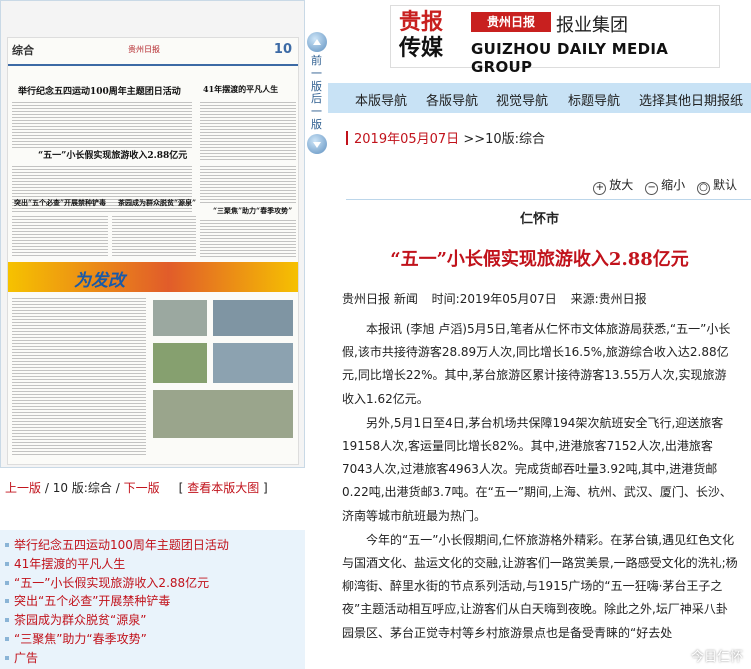  What do you see at coordinates (716, 185) in the screenshot?
I see `default-size-button: ○ 默认` at bounding box center [716, 185].